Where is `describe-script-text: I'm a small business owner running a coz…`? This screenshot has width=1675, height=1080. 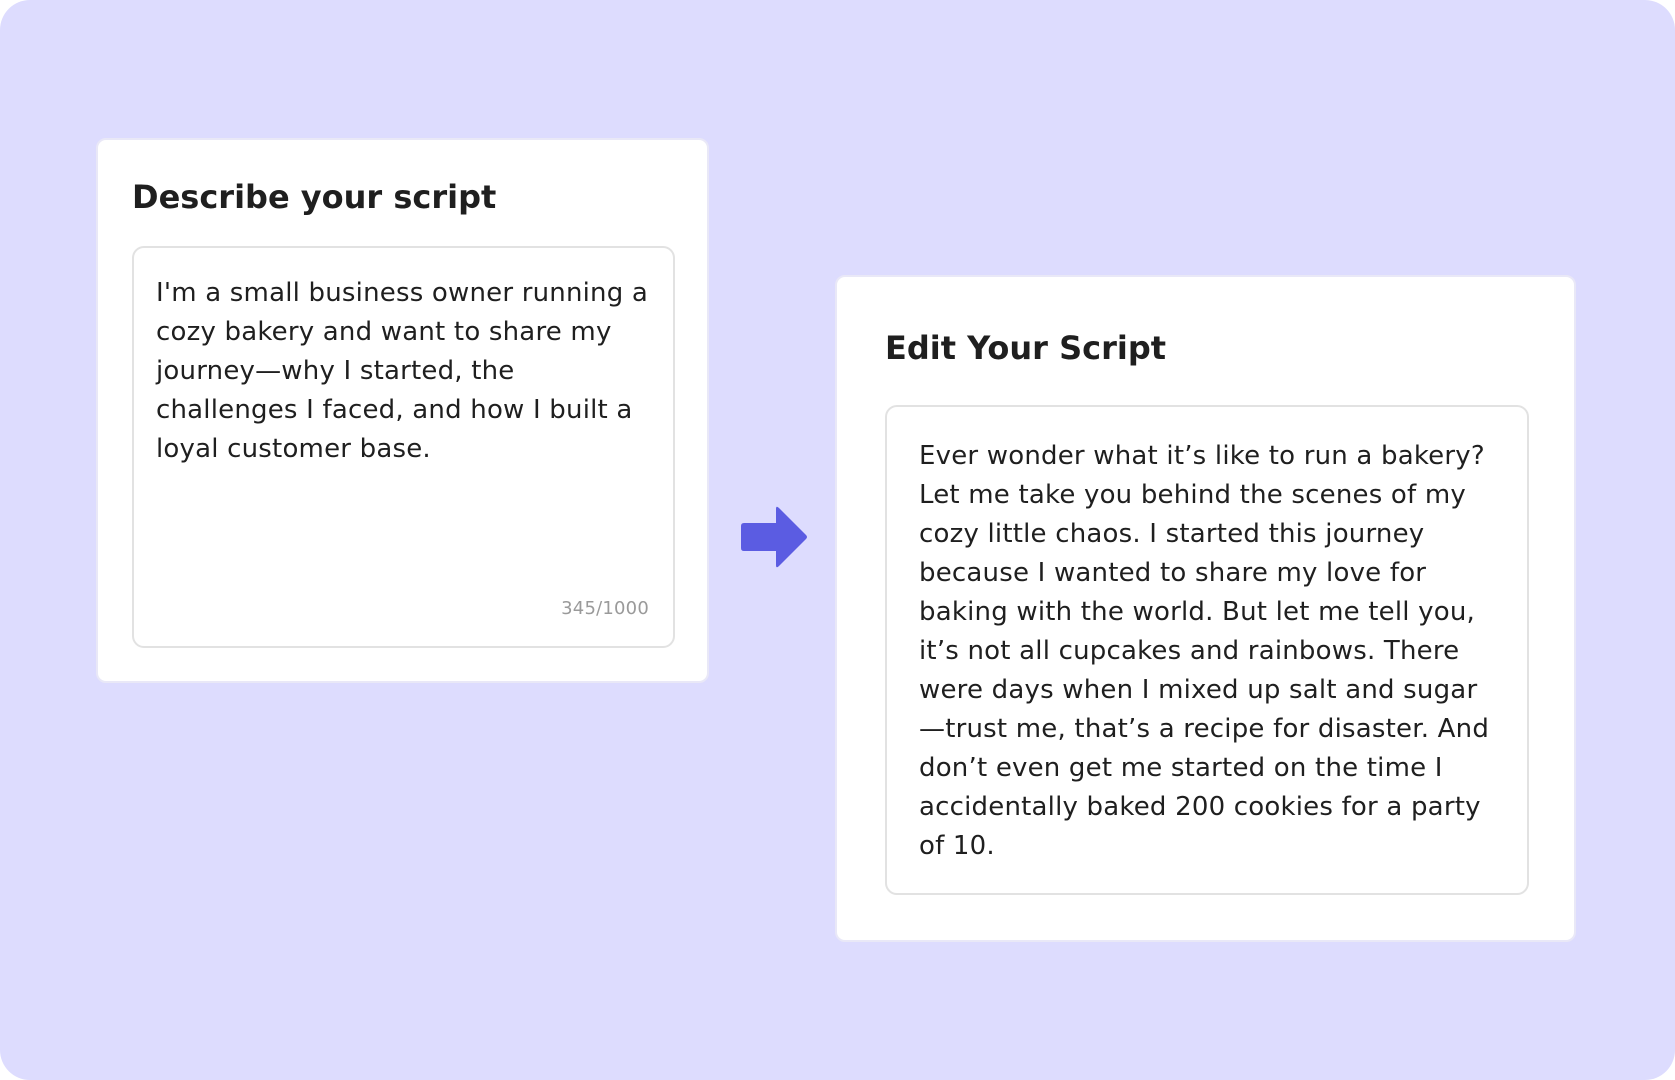 describe-script-text: I'm a small business owner running a coz… is located at coordinates (402, 371).